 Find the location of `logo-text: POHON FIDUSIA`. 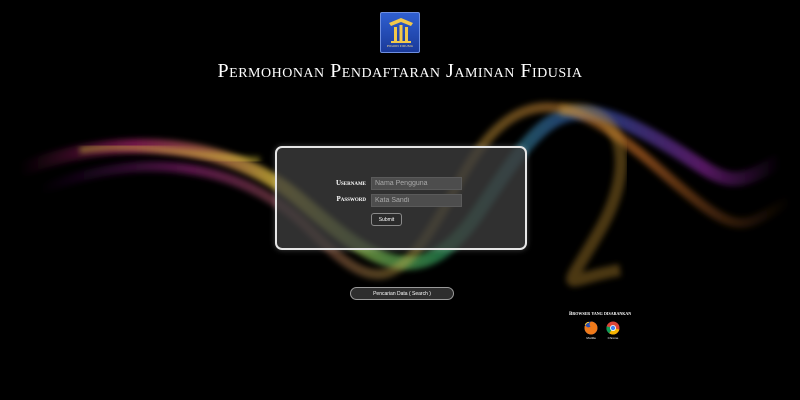

logo-text: POHON FIDUSIA is located at coordinates (400, 46).